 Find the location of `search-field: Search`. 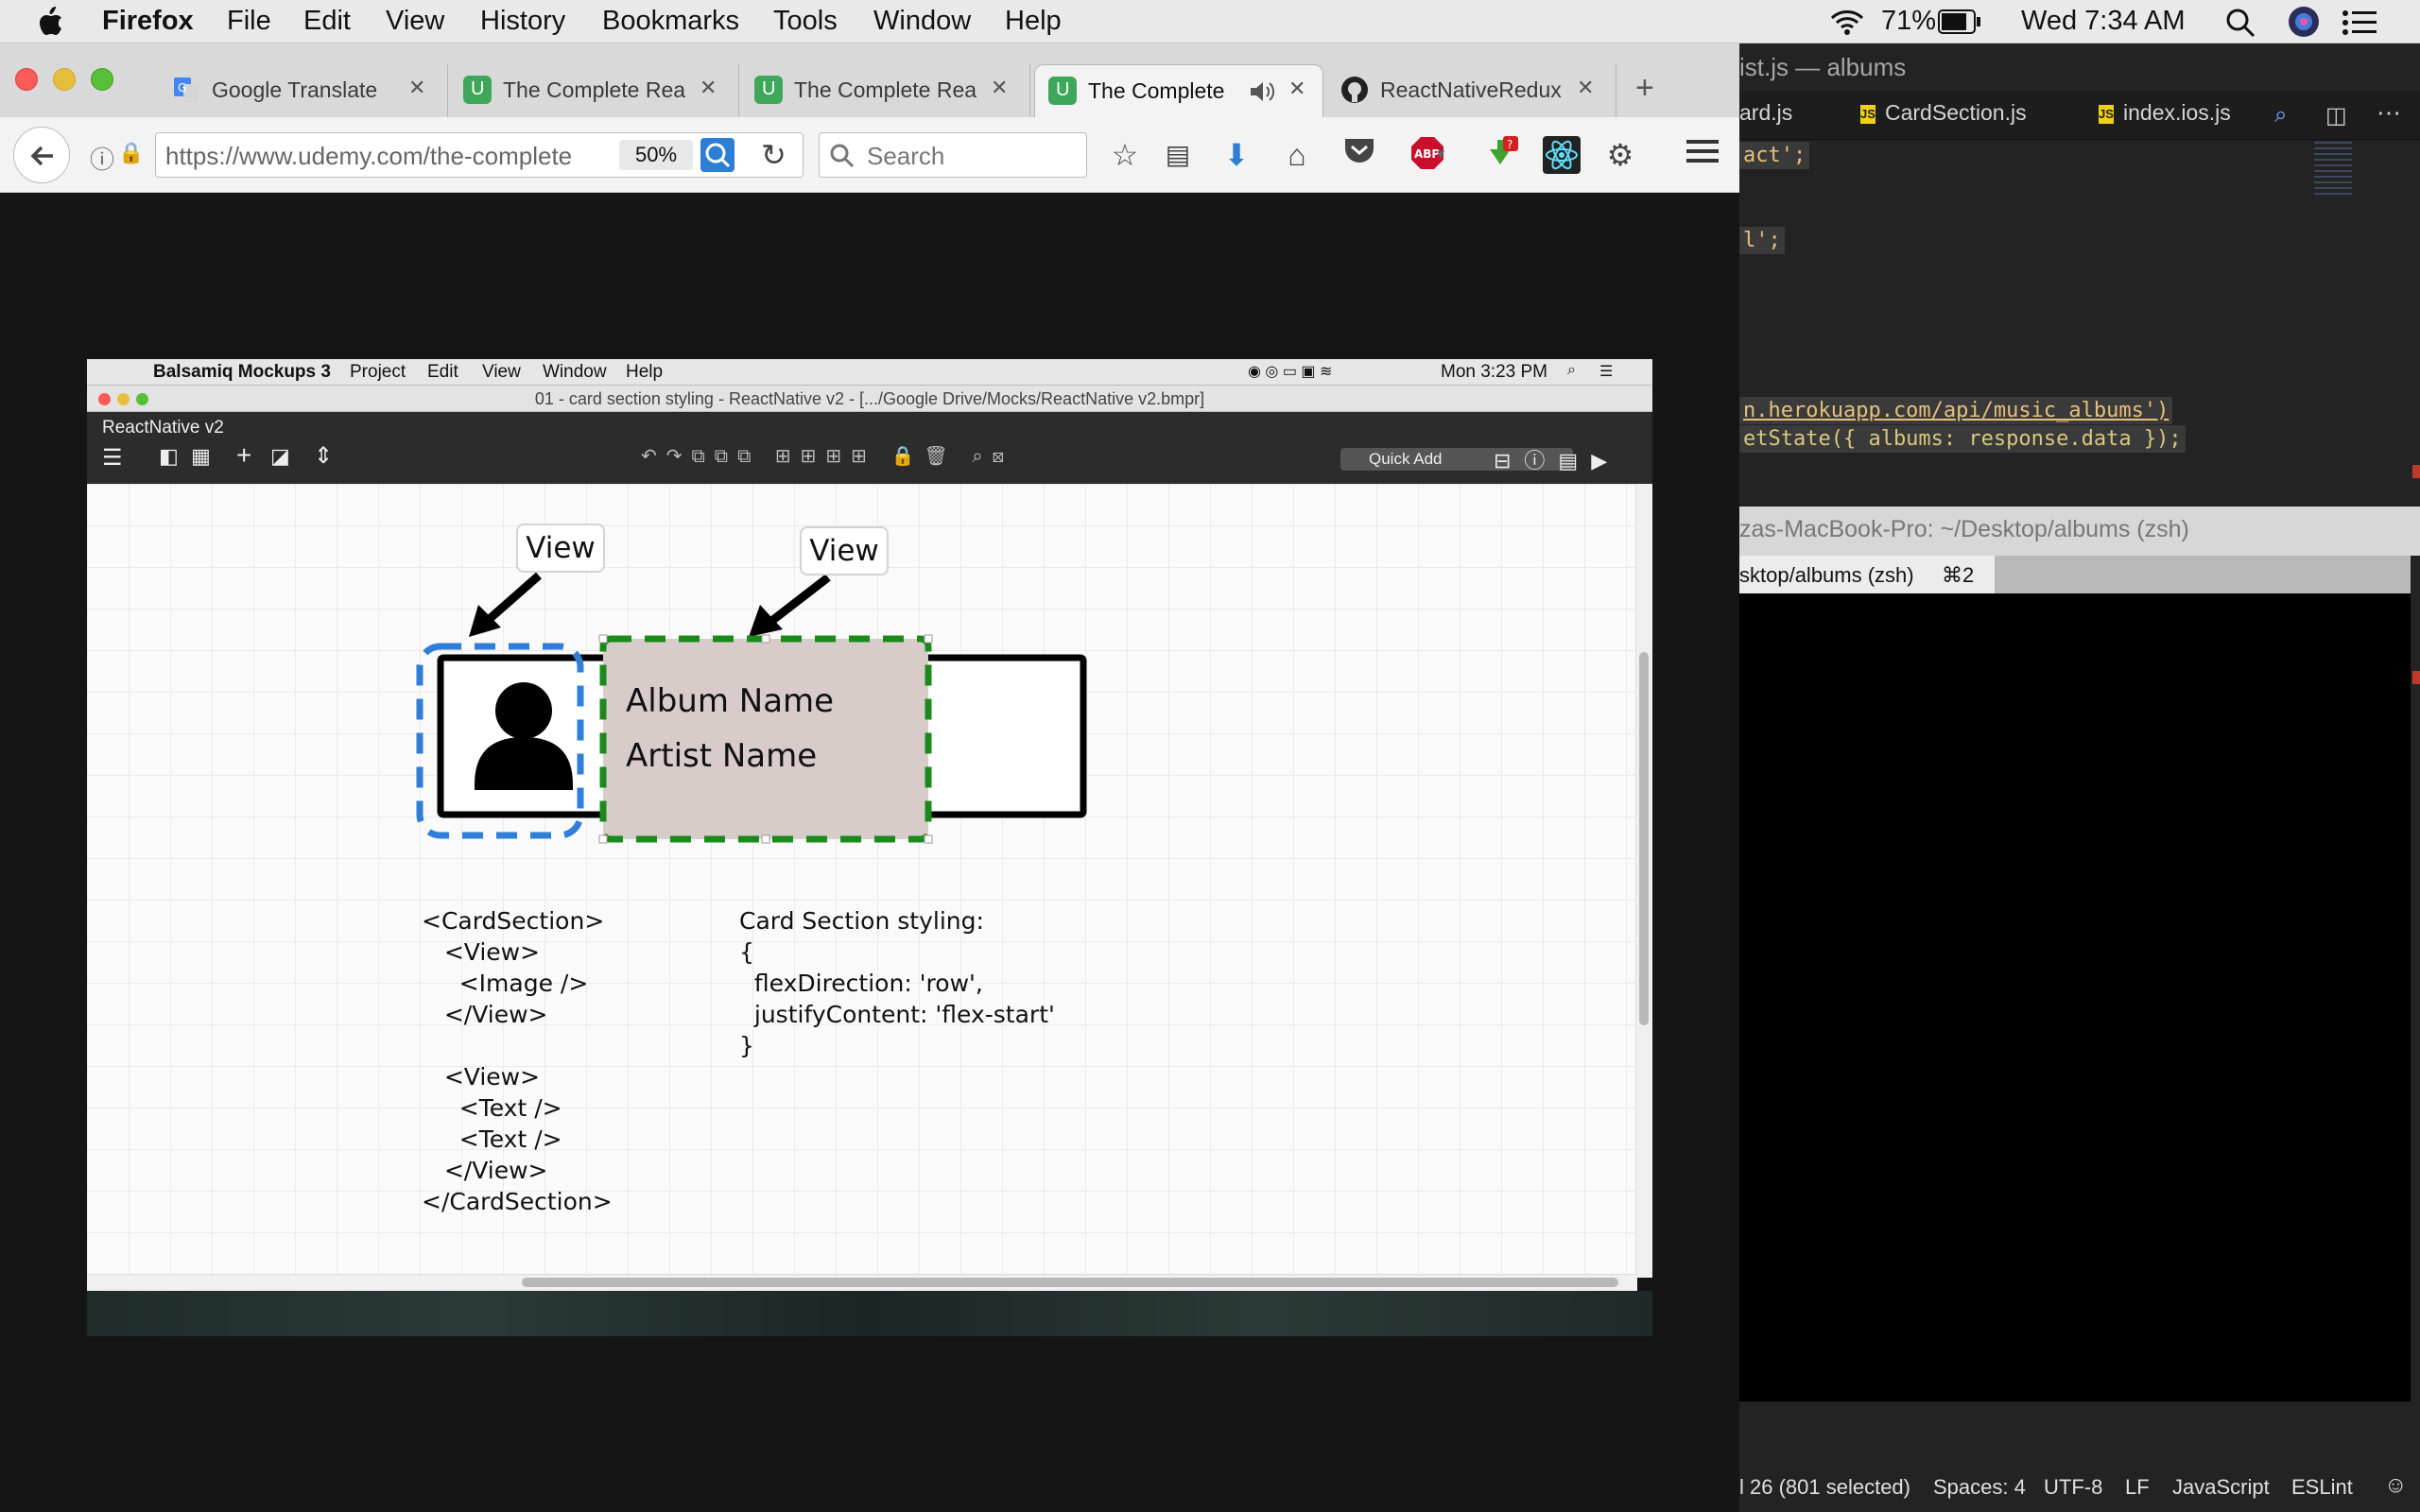

search-field: Search is located at coordinates (953, 155).